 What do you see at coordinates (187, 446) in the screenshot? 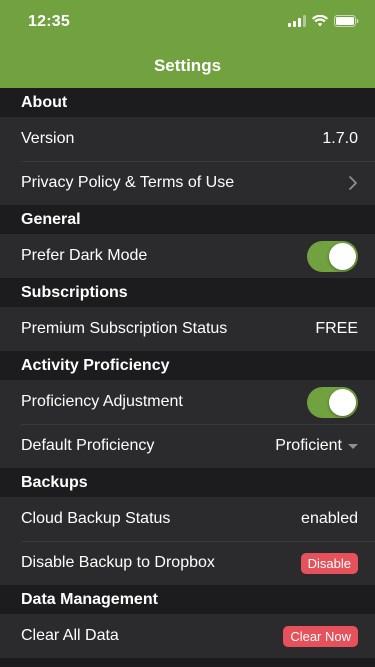
I see `default-proficiency-row: Default Proficiency Proficient` at bounding box center [187, 446].